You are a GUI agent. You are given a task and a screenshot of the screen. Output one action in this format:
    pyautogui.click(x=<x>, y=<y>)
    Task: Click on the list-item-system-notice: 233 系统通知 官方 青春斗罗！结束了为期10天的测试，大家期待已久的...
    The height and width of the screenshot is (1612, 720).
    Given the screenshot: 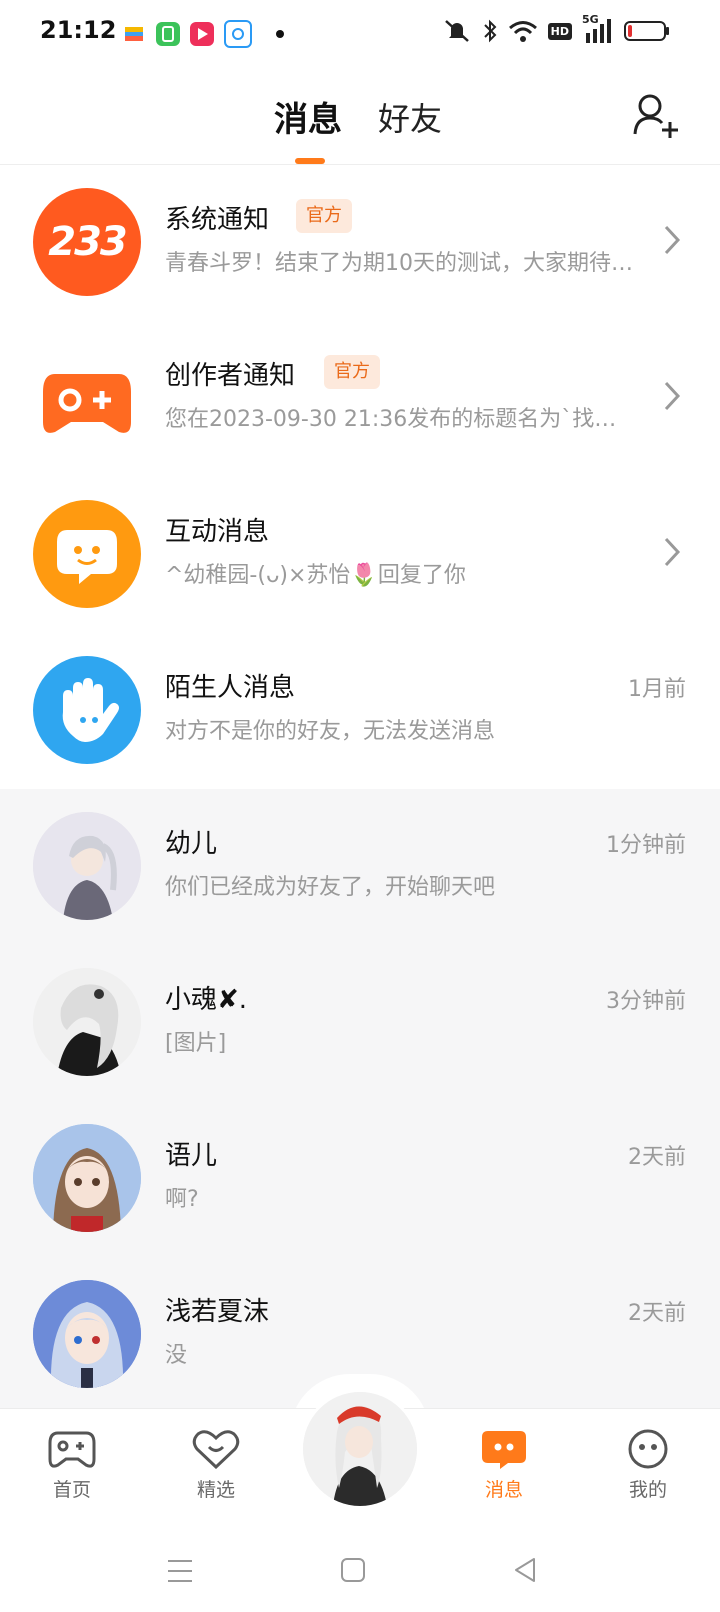 What is the action you would take?
    pyautogui.click(x=360, y=243)
    